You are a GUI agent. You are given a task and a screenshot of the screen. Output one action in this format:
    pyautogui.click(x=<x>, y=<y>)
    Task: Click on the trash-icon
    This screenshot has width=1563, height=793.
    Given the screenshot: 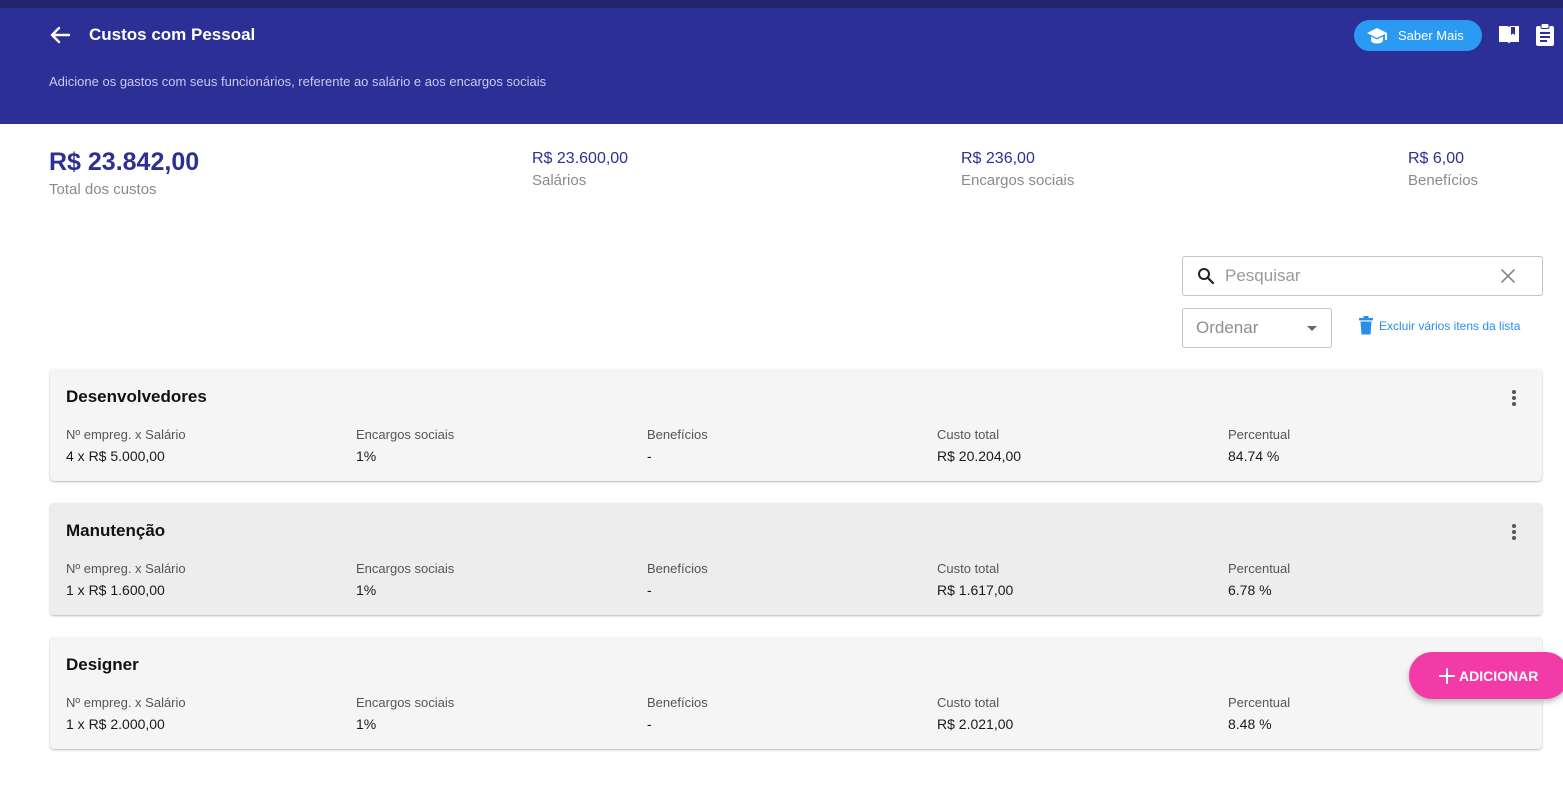 What is the action you would take?
    pyautogui.click(x=1366, y=325)
    